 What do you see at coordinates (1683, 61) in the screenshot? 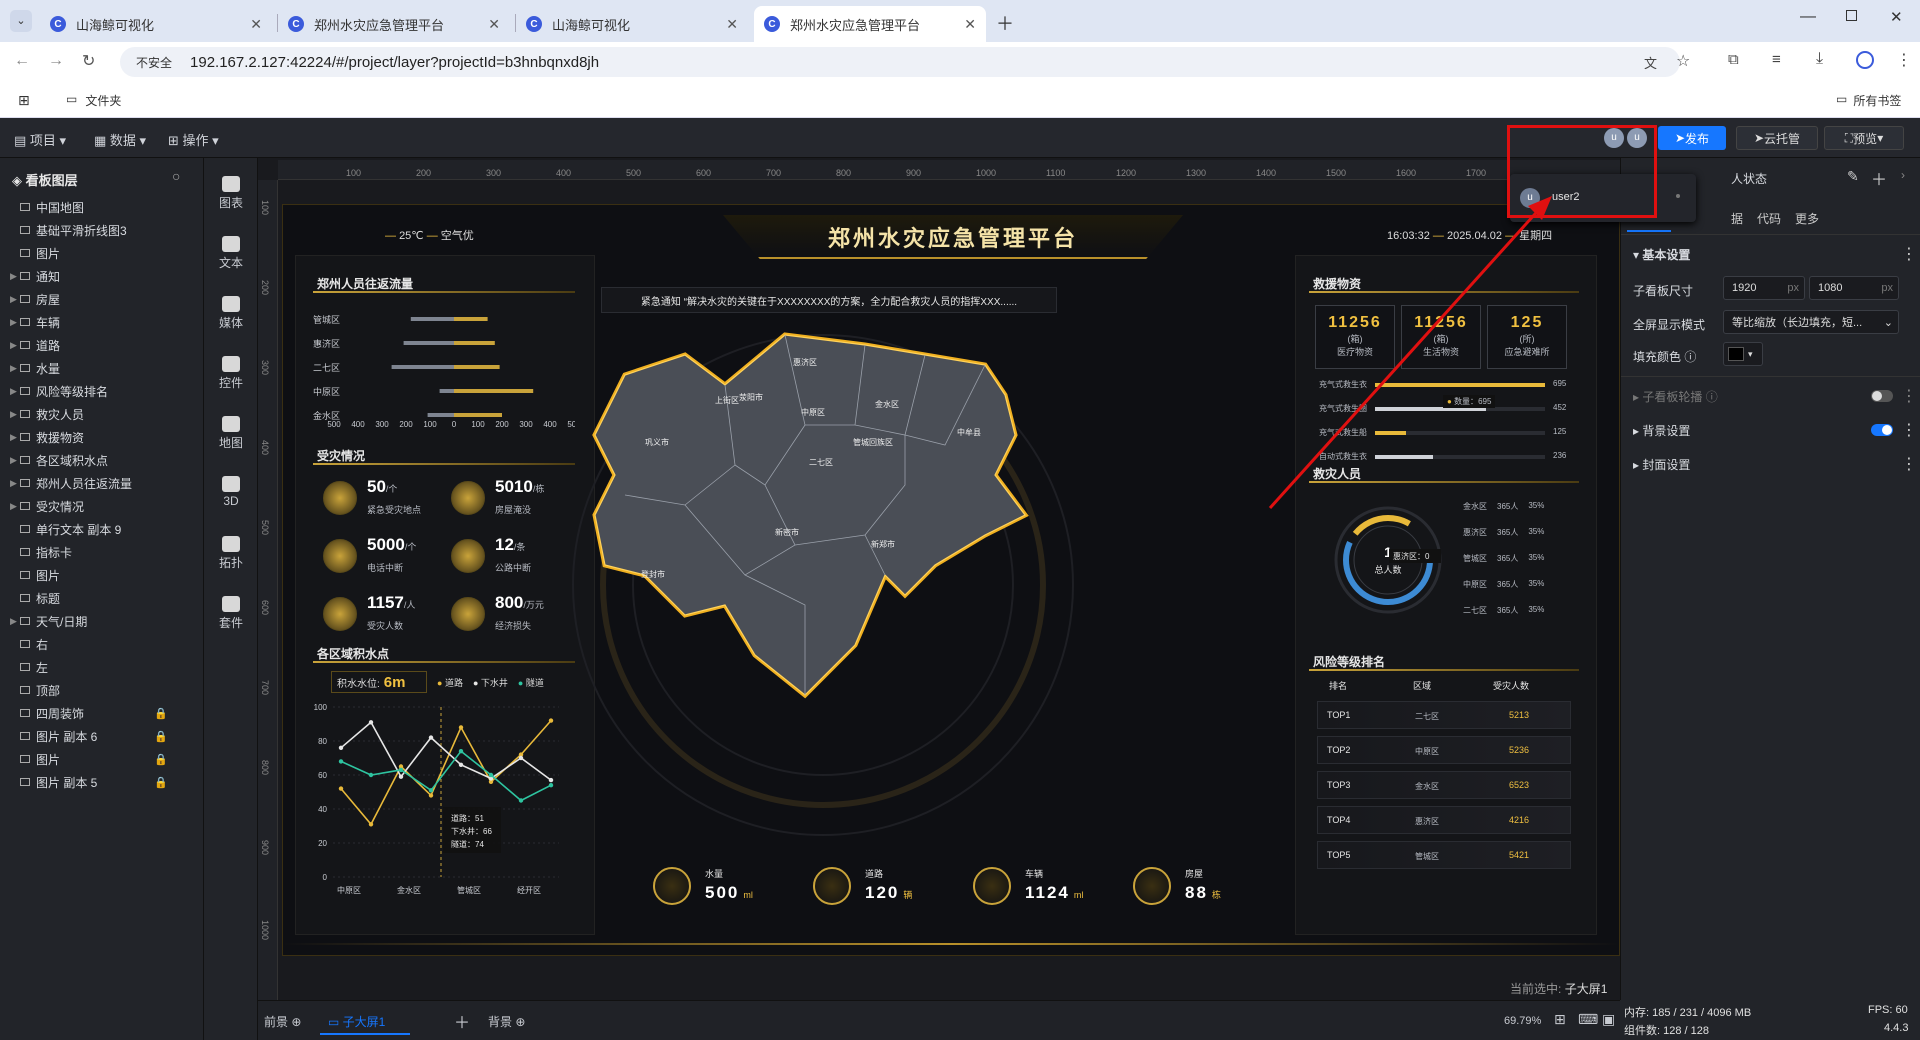
I see `bookmark-star-icon: ☆` at bounding box center [1683, 61].